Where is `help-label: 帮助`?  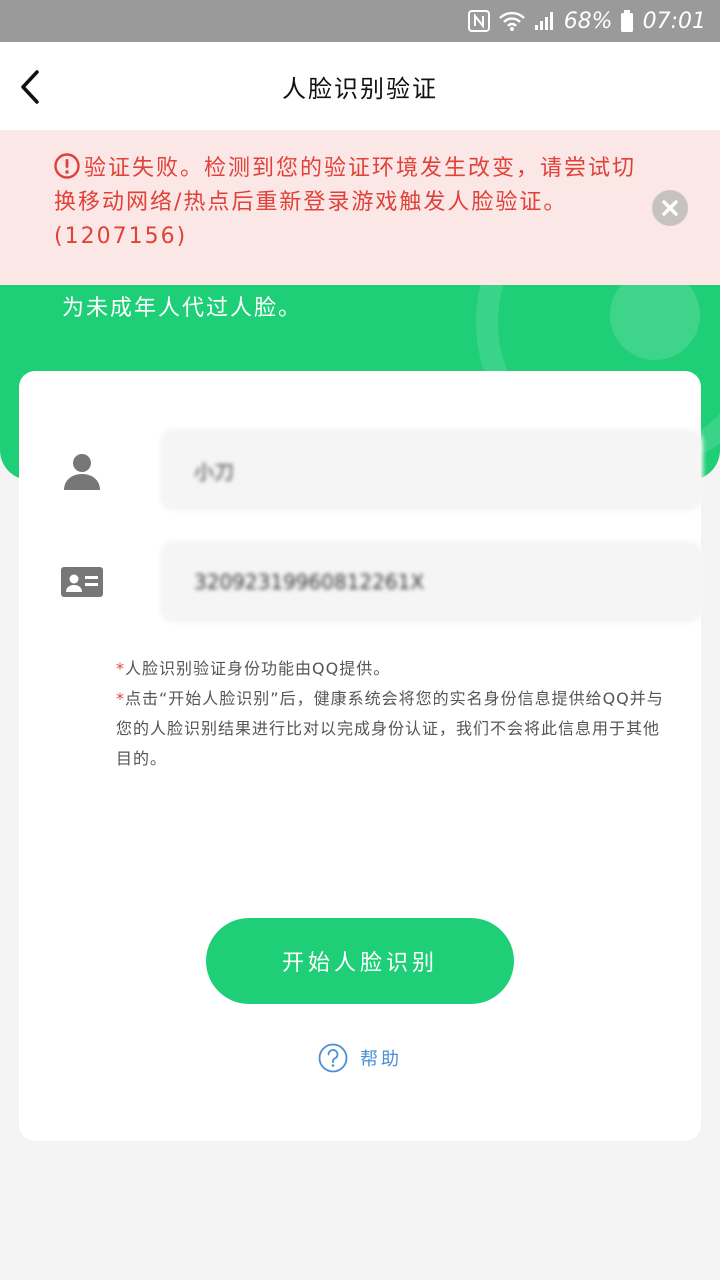 help-label: 帮助 is located at coordinates (381, 1059).